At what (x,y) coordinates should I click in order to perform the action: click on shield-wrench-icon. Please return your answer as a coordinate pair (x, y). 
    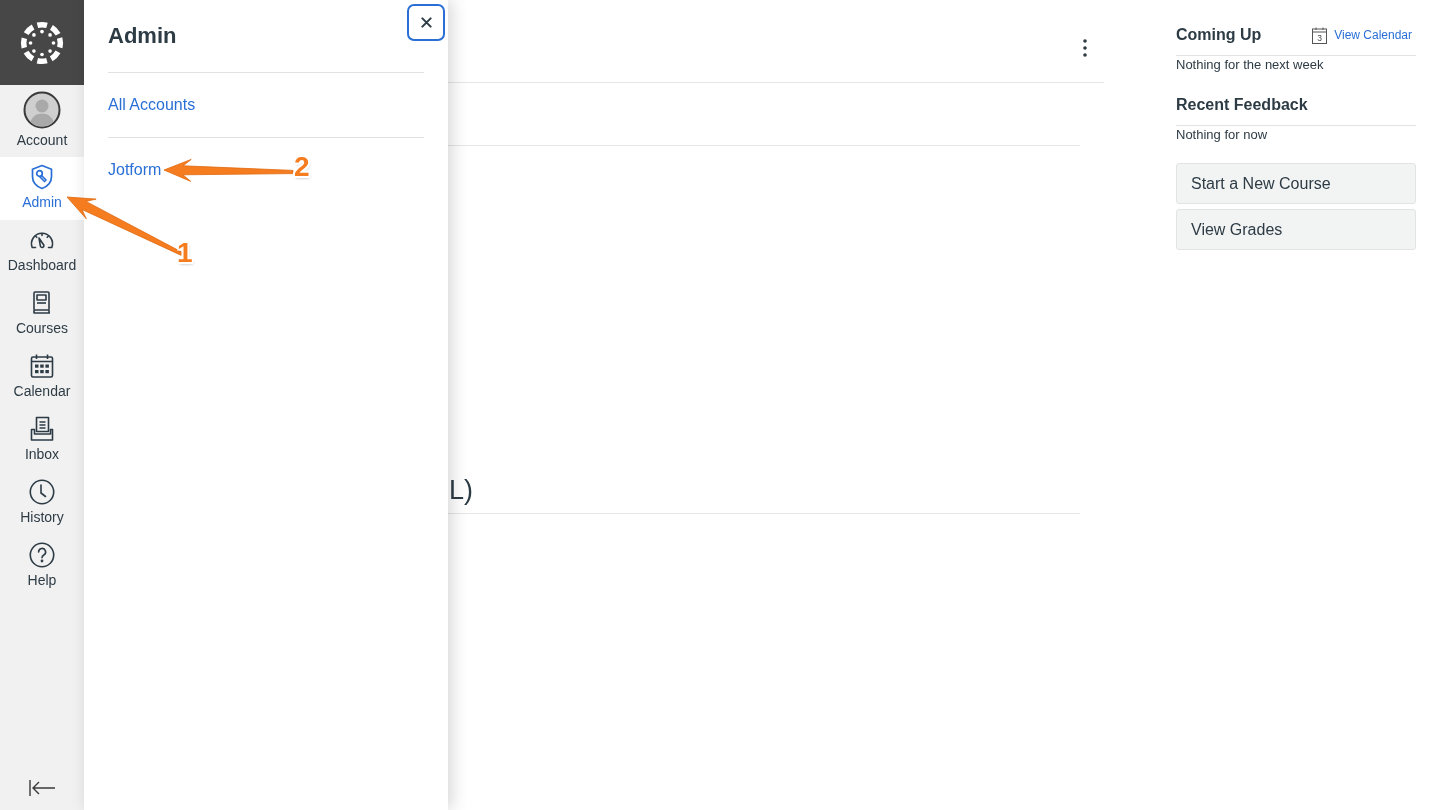
    Looking at the image, I should click on (42, 177).